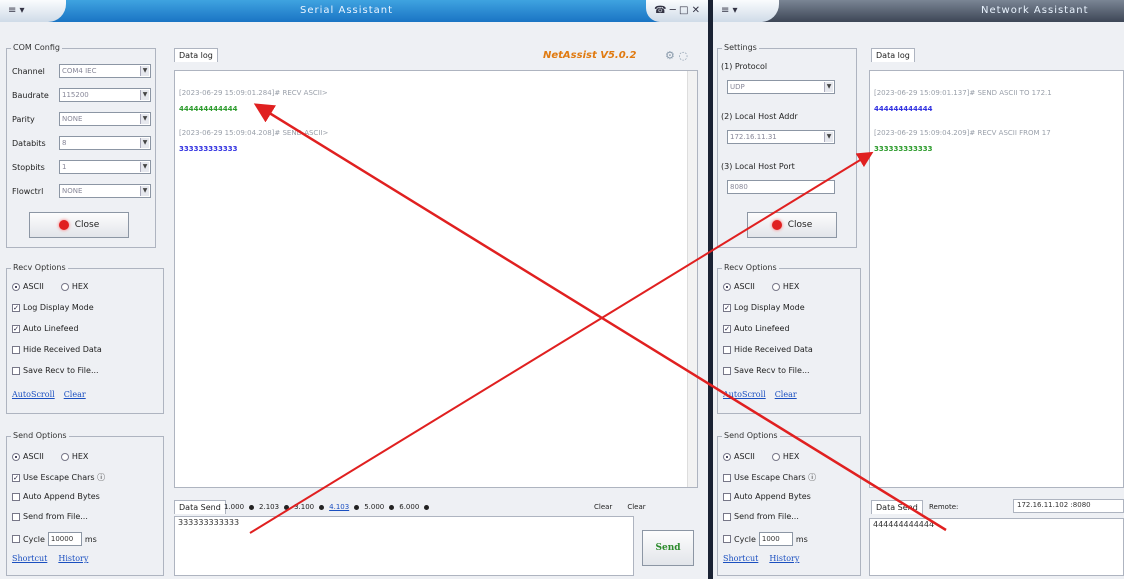 The width and height of the screenshot is (1124, 579). Describe the element at coordinates (28, 191) in the screenshot. I see `com-field-label: Flowctrl` at that location.